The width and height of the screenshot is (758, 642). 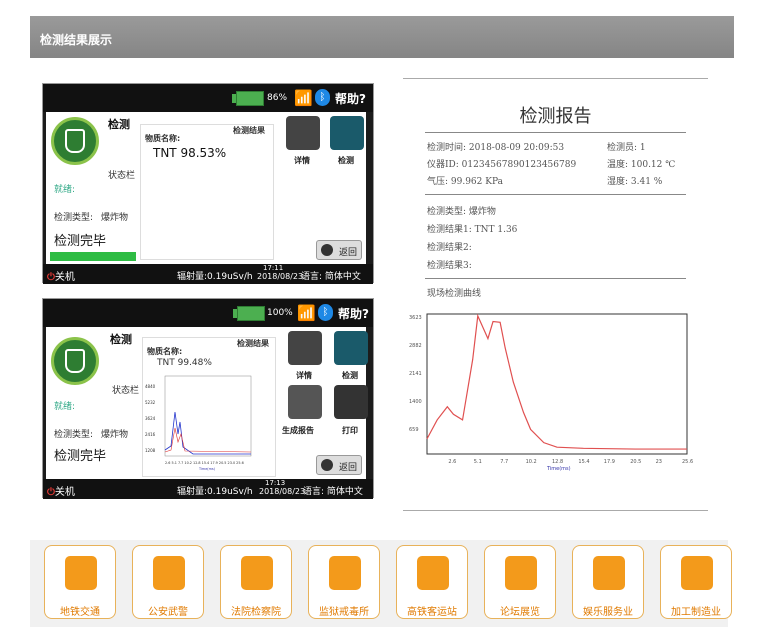 I want to click on report-result3: 检测结果3:, so click(x=449, y=266).